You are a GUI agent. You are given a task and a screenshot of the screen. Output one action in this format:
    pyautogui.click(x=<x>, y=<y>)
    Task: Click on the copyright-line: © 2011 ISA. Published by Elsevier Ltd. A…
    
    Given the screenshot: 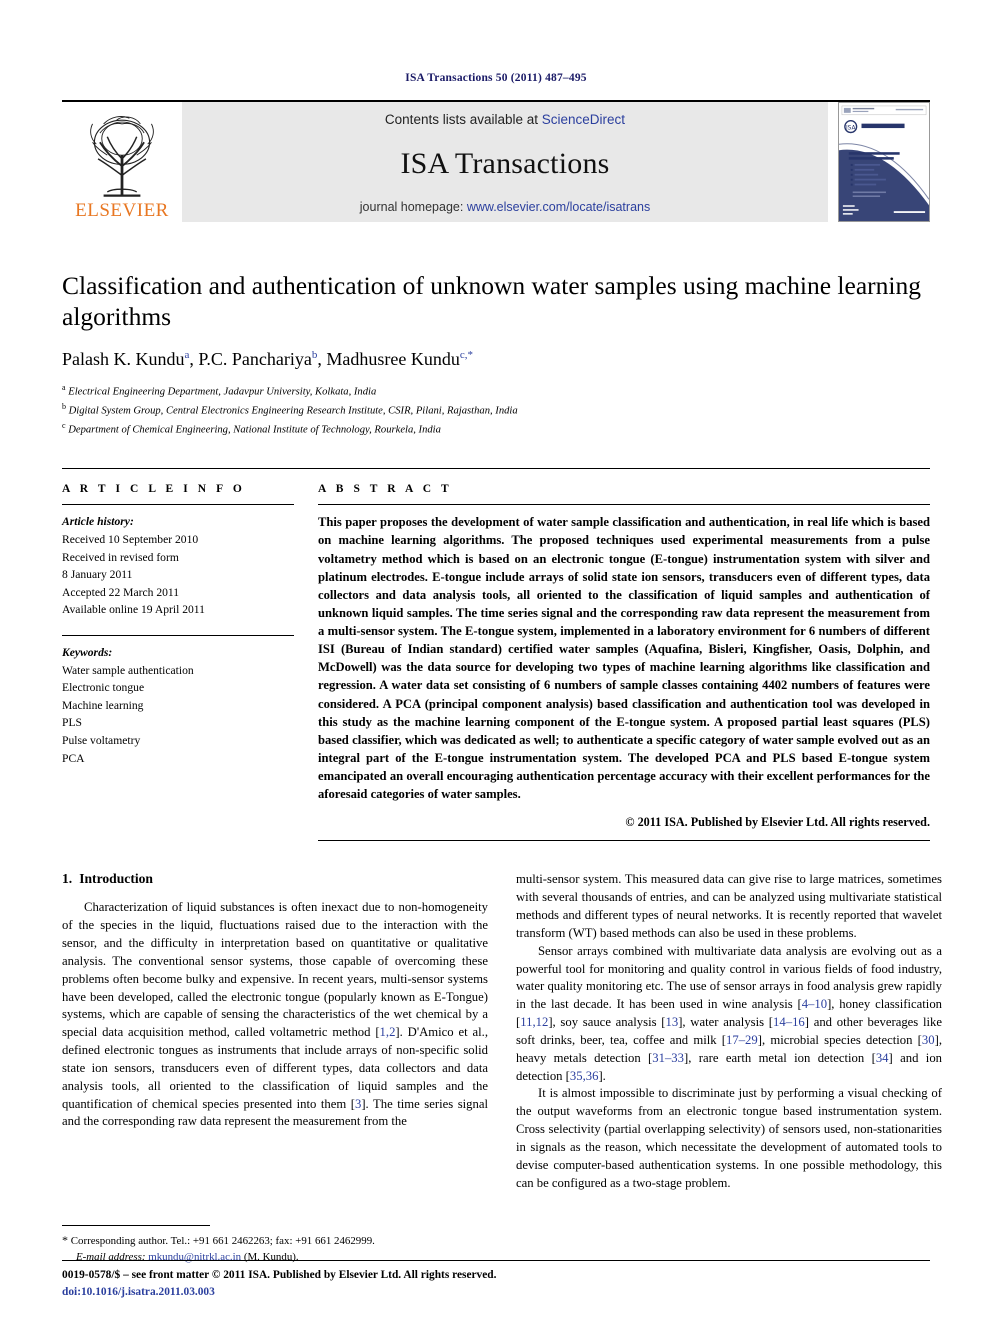 What is the action you would take?
    pyautogui.click(x=777, y=822)
    